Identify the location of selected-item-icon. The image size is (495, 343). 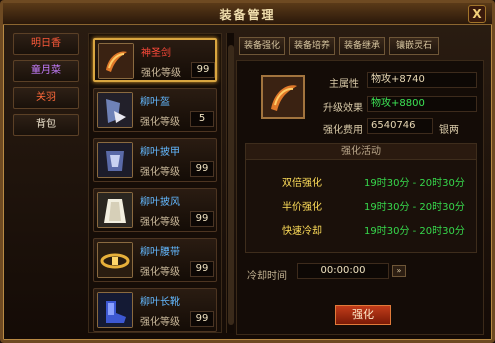
(283, 97).